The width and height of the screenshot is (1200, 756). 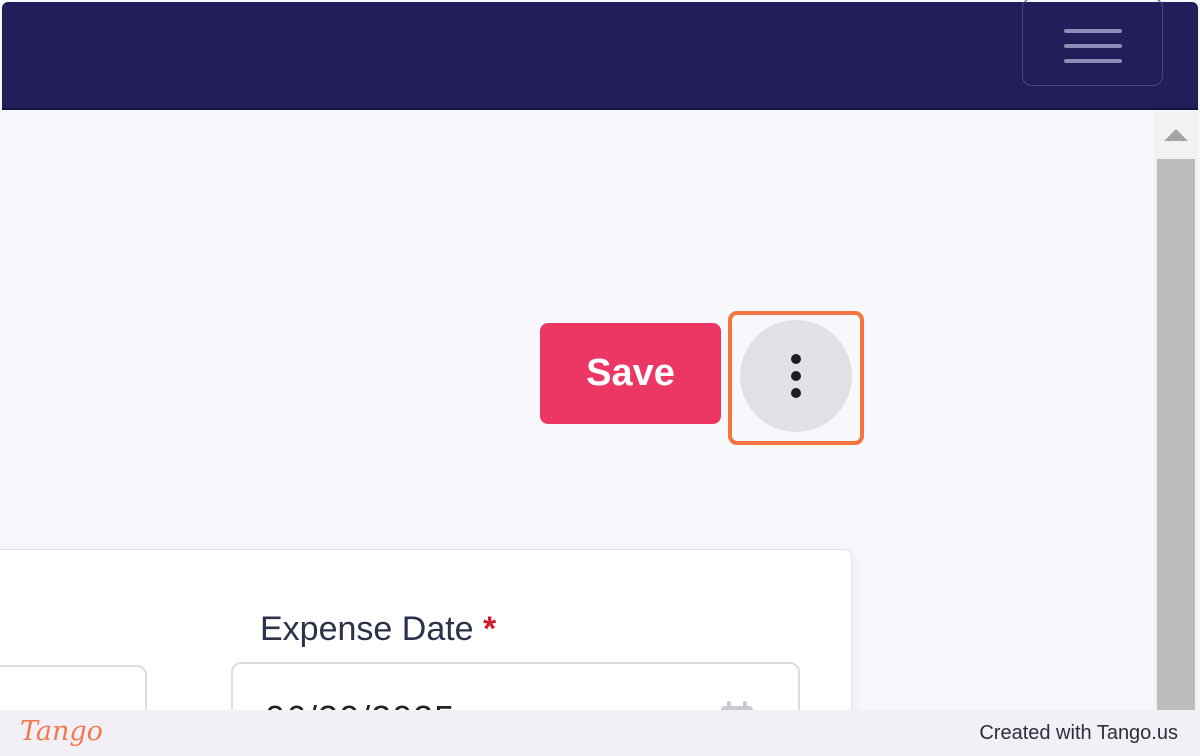 What do you see at coordinates (1092, 43) in the screenshot?
I see `hamburger-menu-icon` at bounding box center [1092, 43].